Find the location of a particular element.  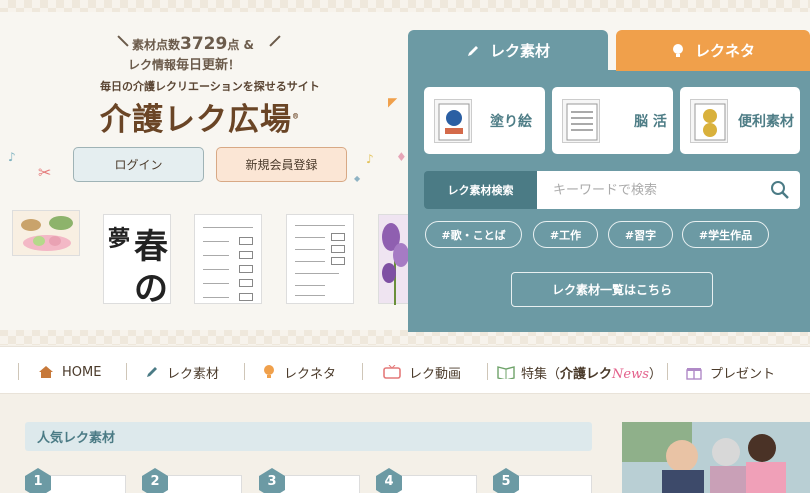

nav-item-rec-material: レク素材 is located at coordinates (182, 372).